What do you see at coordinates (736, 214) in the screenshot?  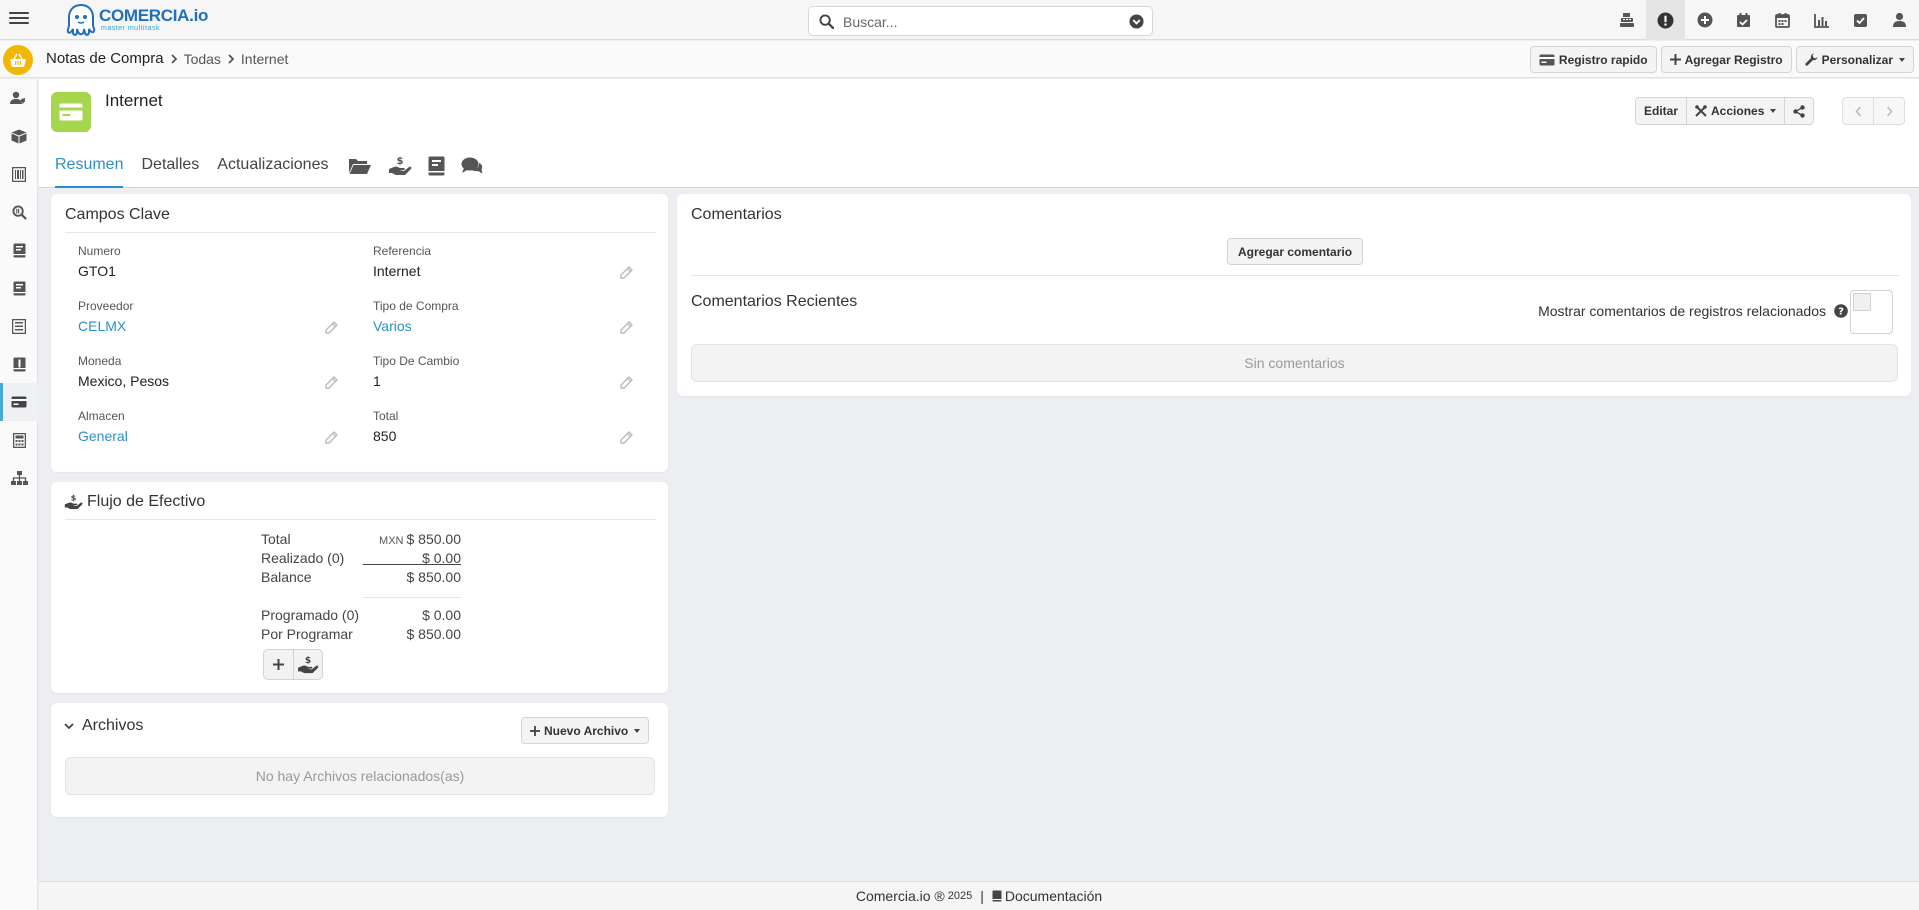 I see `comments-title: Comentarios` at bounding box center [736, 214].